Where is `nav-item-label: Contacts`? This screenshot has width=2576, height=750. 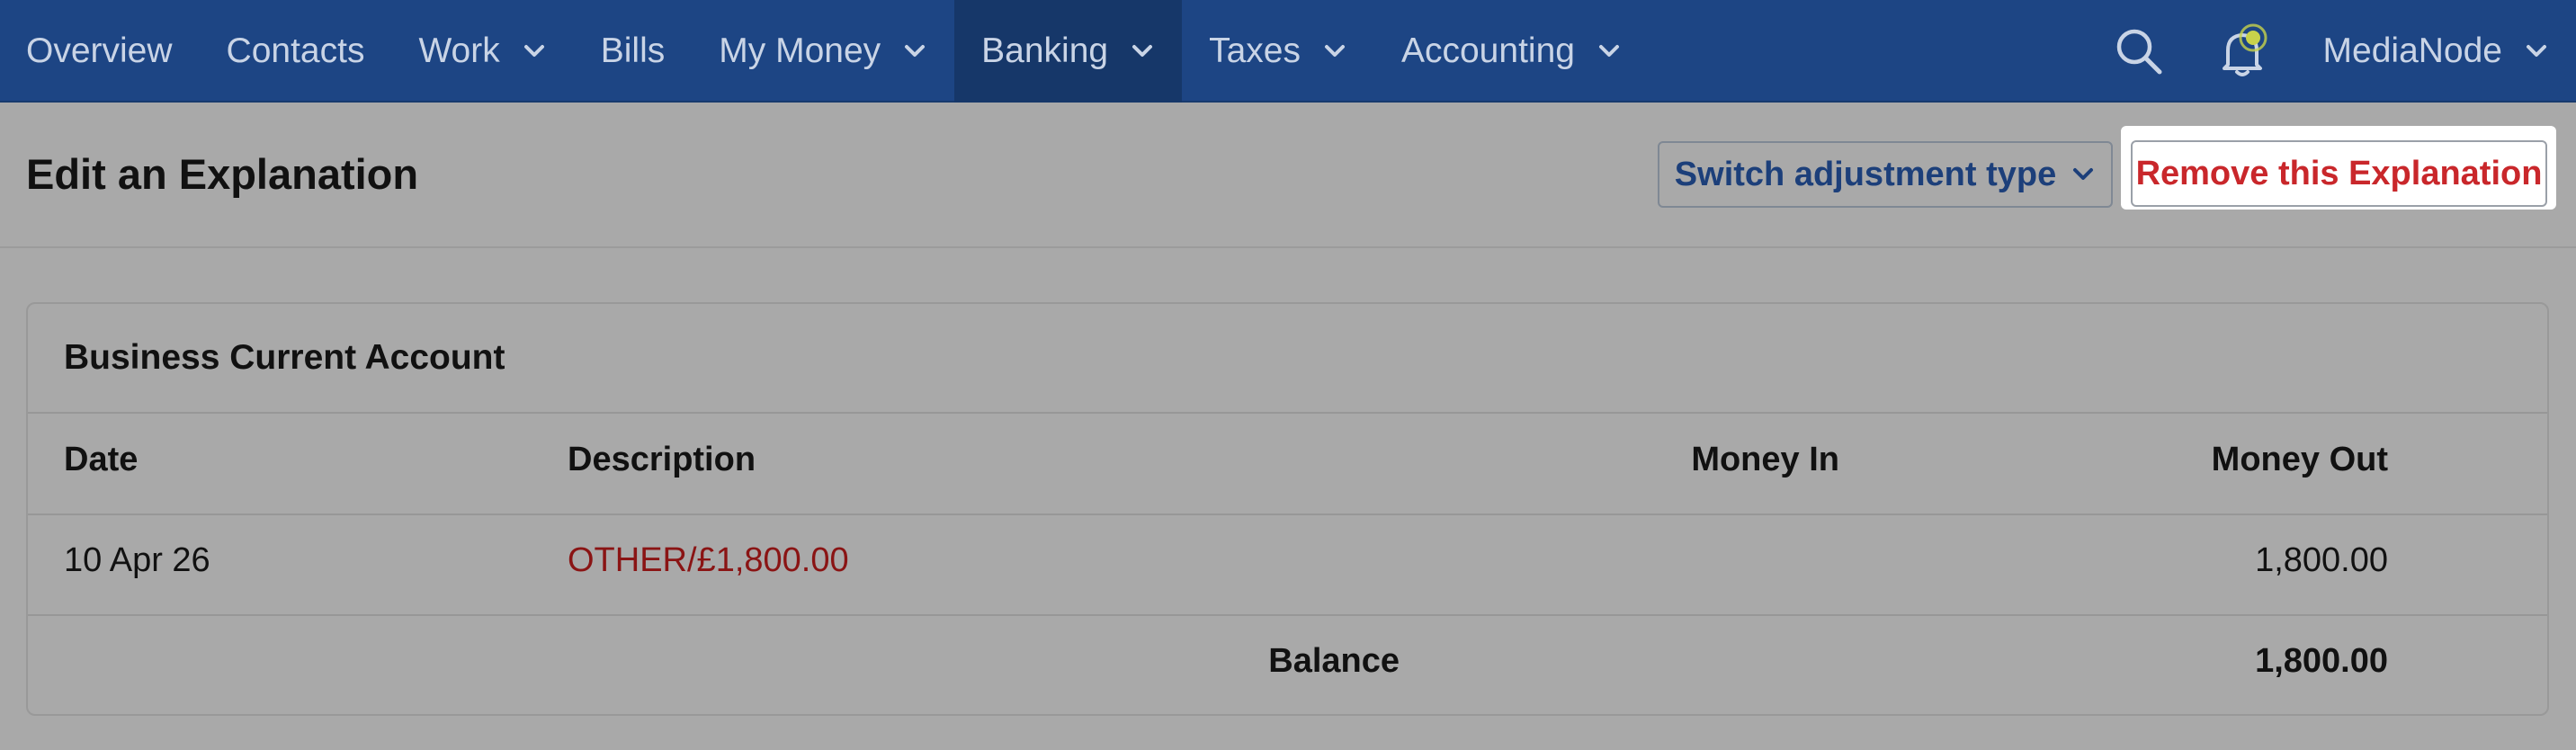 nav-item-label: Contacts is located at coordinates (295, 50).